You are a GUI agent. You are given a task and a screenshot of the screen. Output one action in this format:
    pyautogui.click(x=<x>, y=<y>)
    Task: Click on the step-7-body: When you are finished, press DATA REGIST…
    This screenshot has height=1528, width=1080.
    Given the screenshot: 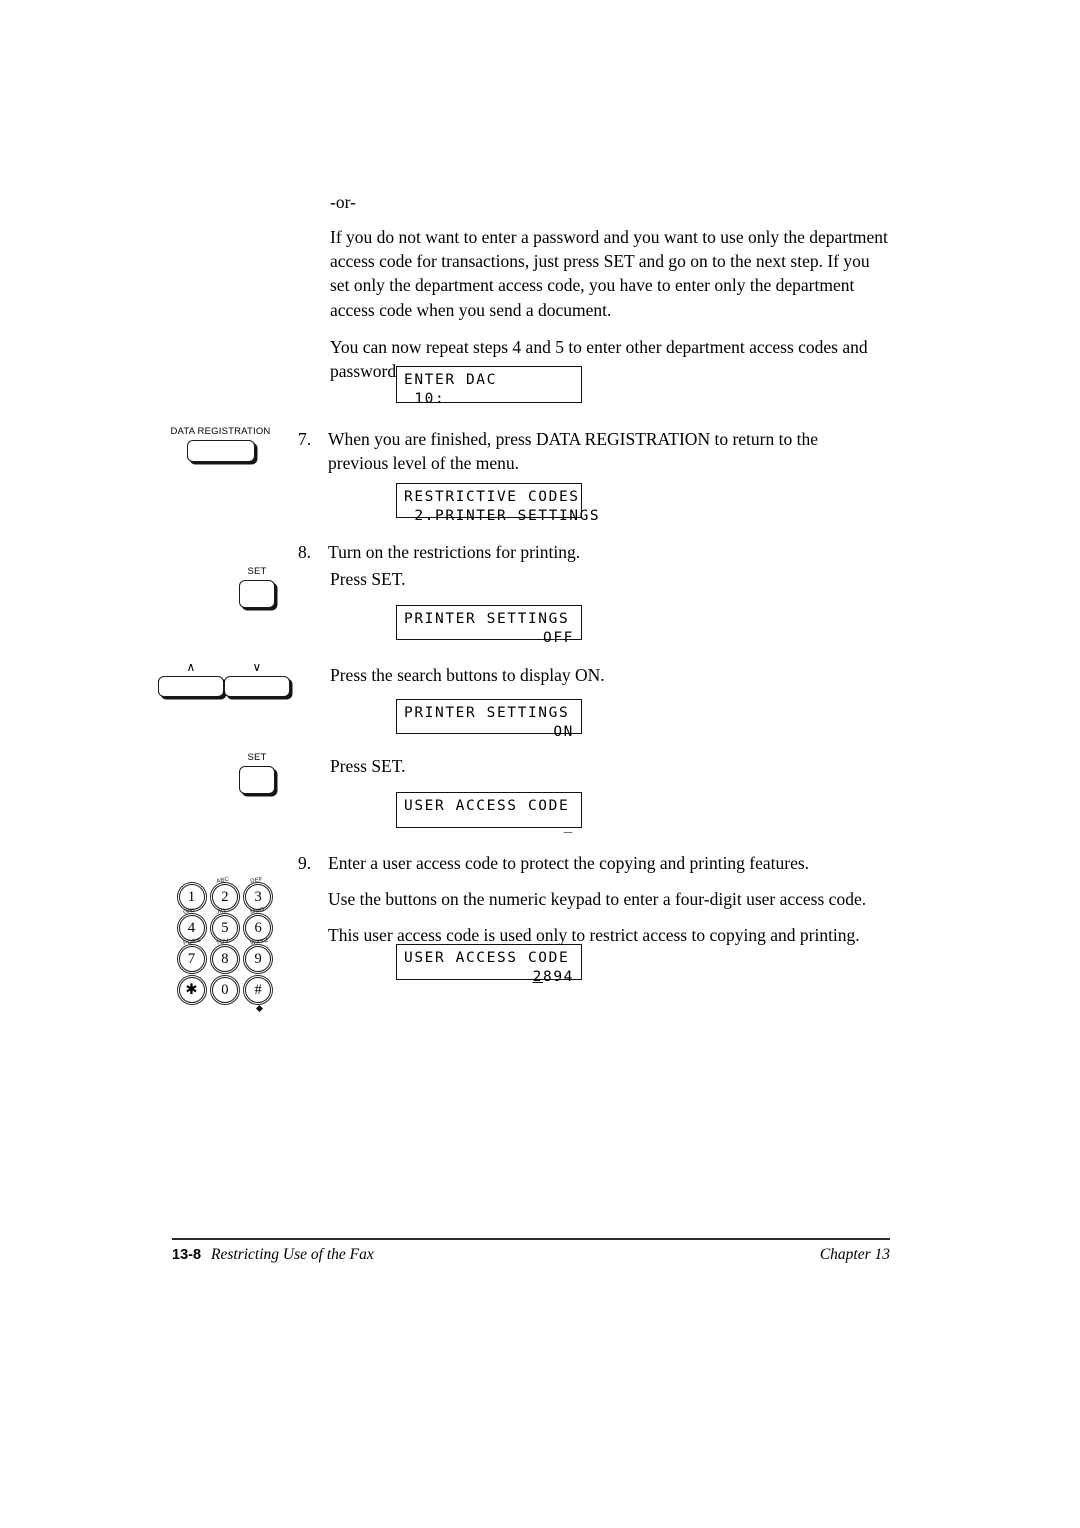 What is the action you would take?
    pyautogui.click(x=603, y=451)
    